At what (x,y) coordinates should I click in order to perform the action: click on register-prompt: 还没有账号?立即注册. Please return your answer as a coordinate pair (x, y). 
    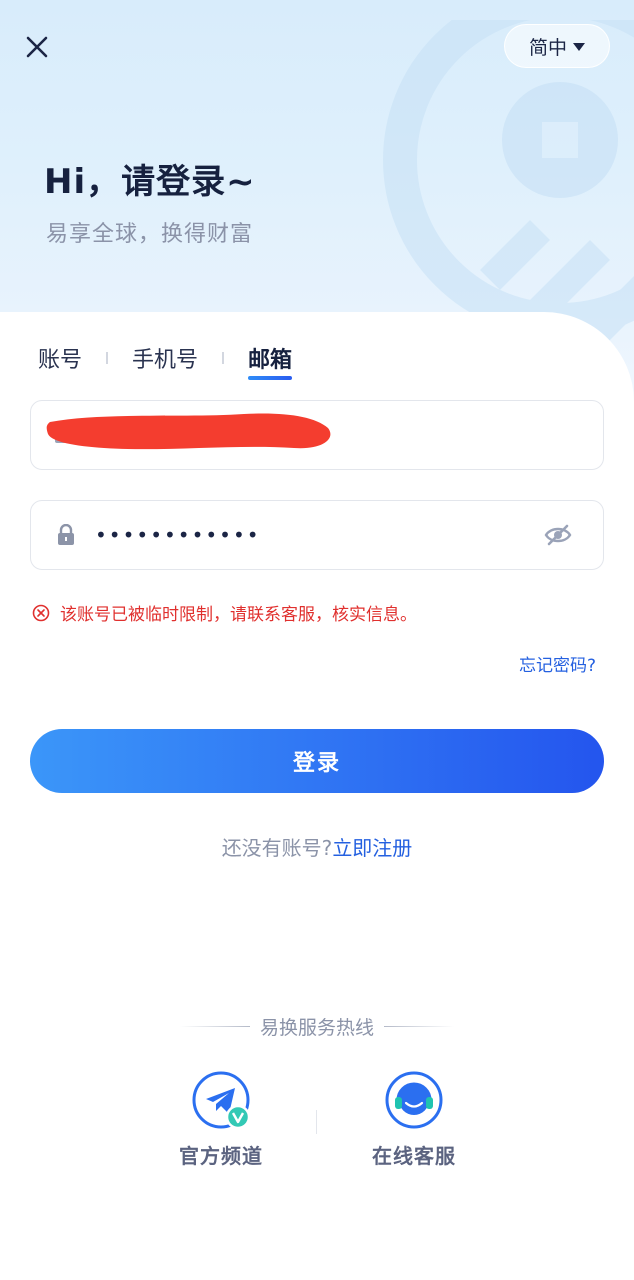
    Looking at the image, I should click on (317, 846).